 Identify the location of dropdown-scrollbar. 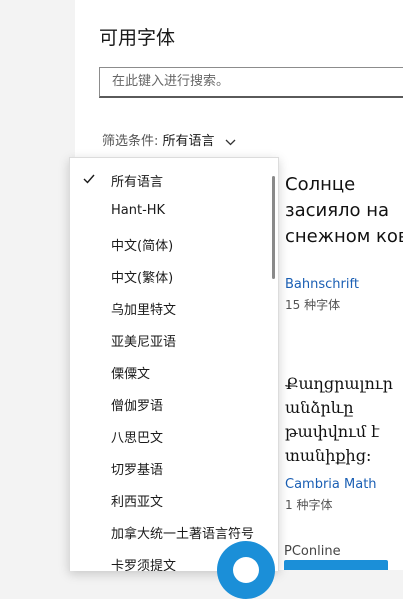
(273, 227).